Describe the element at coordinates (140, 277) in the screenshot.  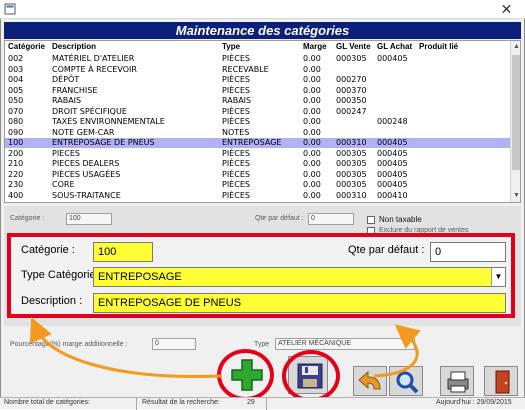
I see `type-categorie-value: ENTREPOSAGE` at that location.